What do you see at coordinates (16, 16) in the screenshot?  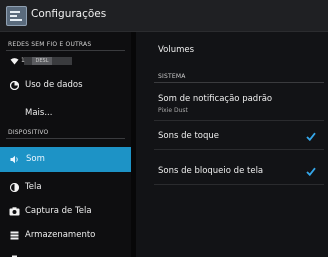 I see `settings-app-icon` at bounding box center [16, 16].